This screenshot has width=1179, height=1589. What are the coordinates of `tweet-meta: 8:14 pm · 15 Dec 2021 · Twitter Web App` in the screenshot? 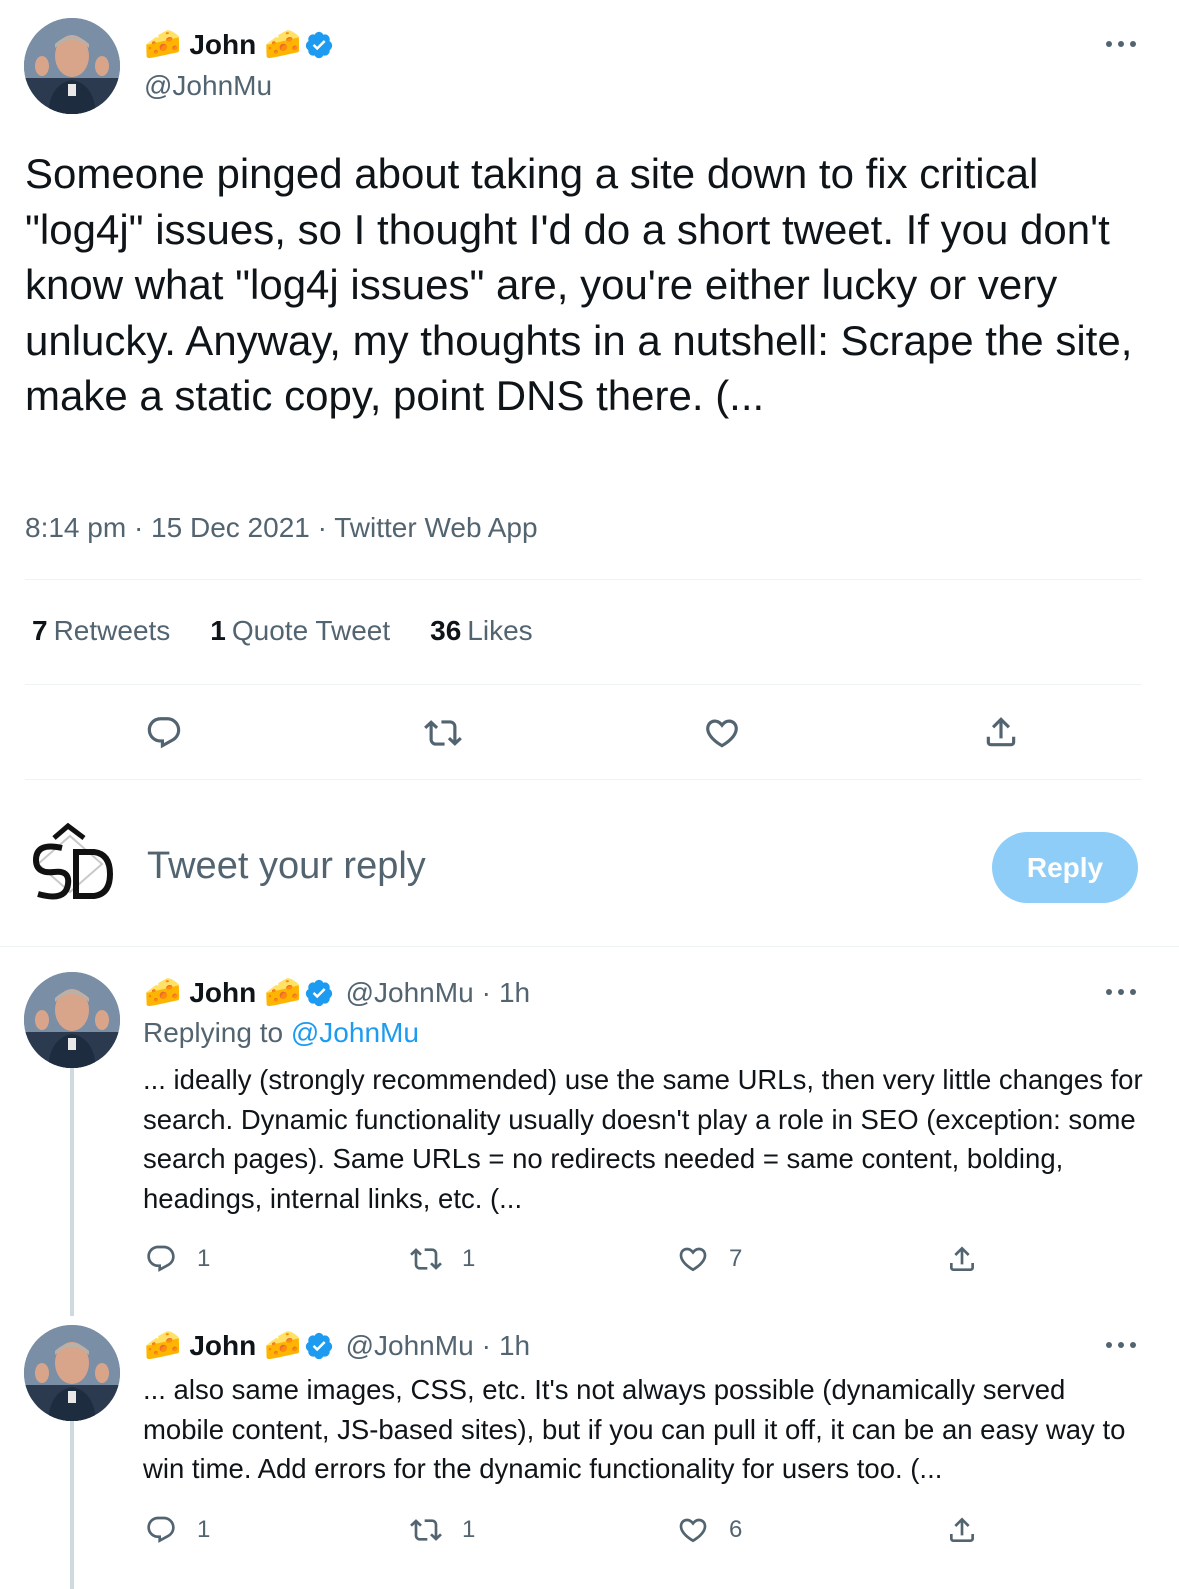 It's located at (281, 528).